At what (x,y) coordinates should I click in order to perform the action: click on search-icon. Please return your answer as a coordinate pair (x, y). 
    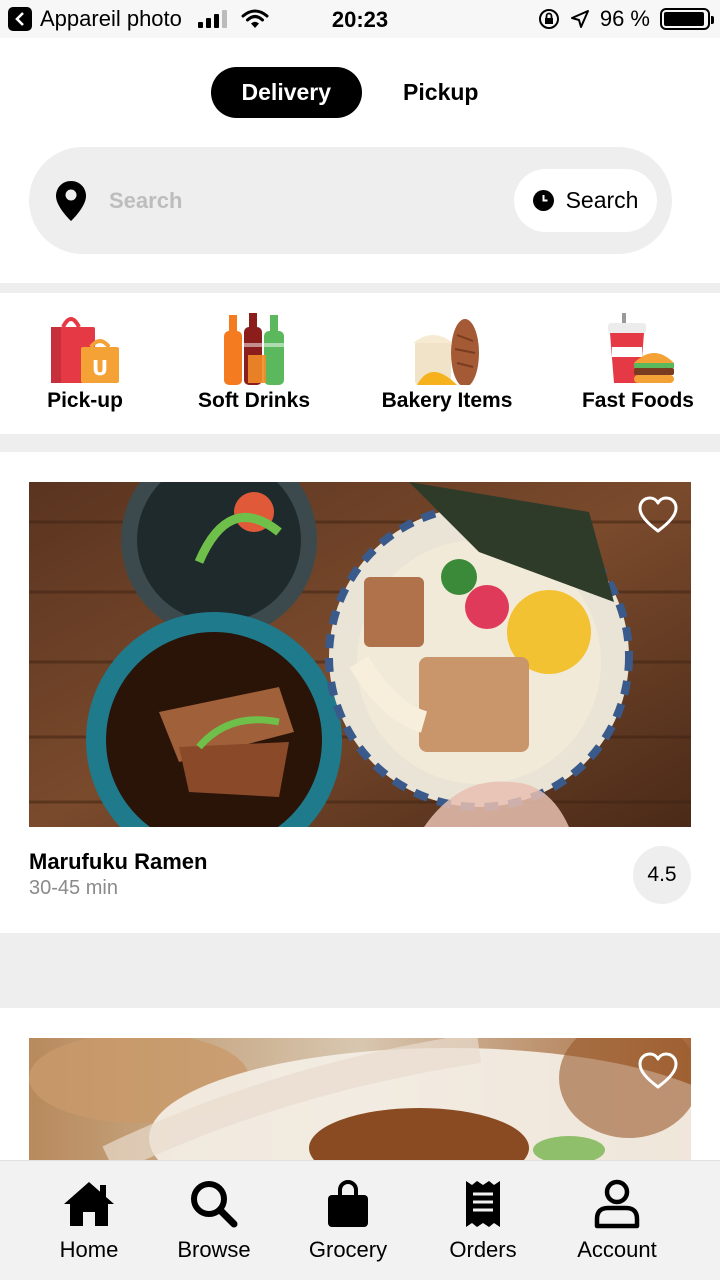
    Looking at the image, I should click on (214, 1204).